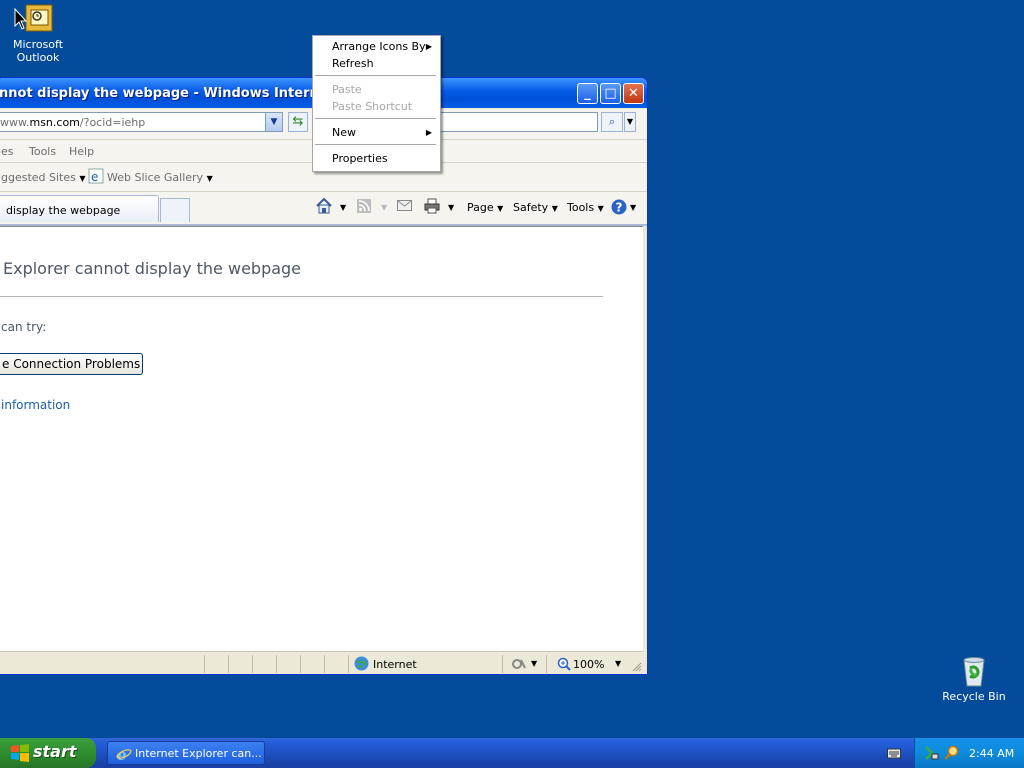 The image size is (1024, 768). I want to click on menu-help: Help, so click(81, 151).